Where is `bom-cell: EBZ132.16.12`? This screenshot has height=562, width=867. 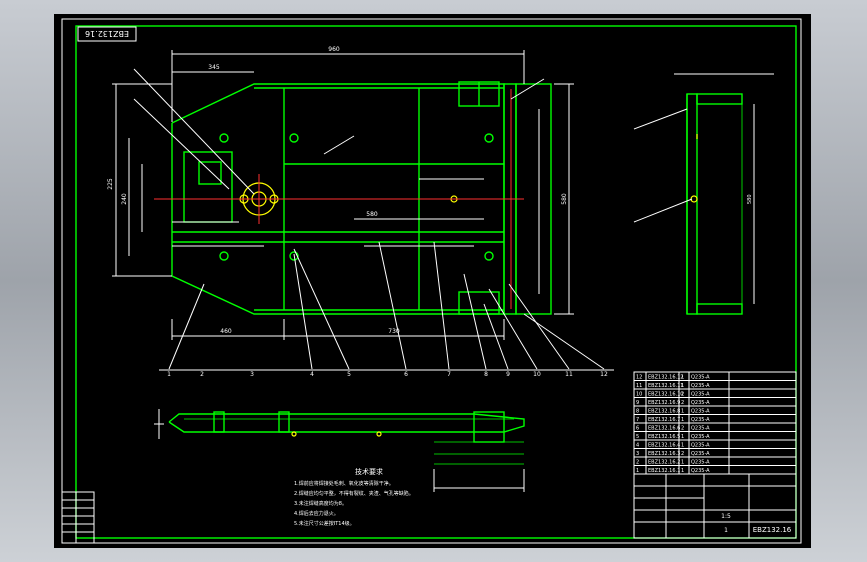
bom-cell: EBZ132.16.12 is located at coordinates (665, 378).